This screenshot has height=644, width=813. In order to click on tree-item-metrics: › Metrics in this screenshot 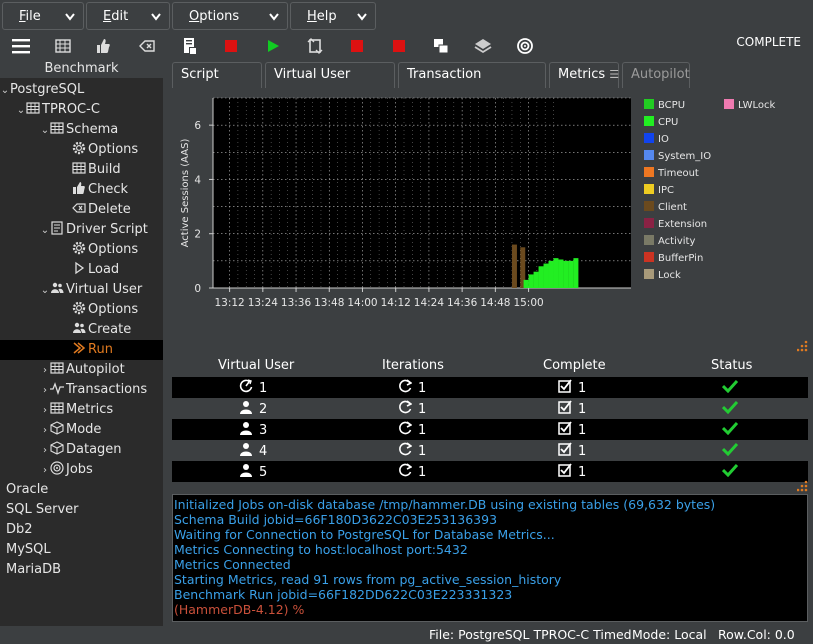, I will do `click(76, 410)`.